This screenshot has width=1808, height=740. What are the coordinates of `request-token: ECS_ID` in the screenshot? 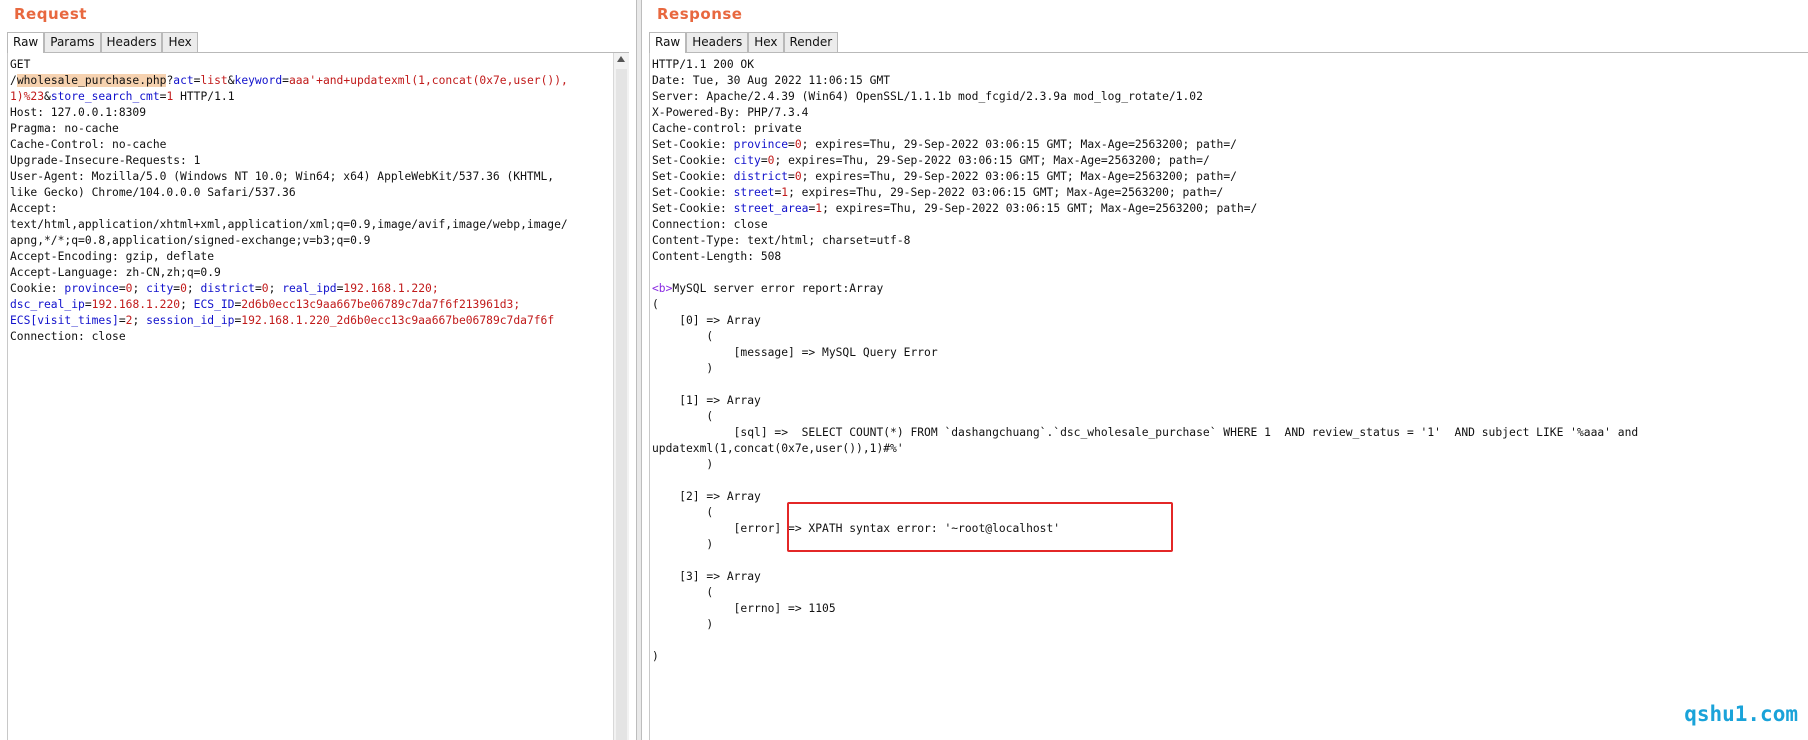 It's located at (214, 304).